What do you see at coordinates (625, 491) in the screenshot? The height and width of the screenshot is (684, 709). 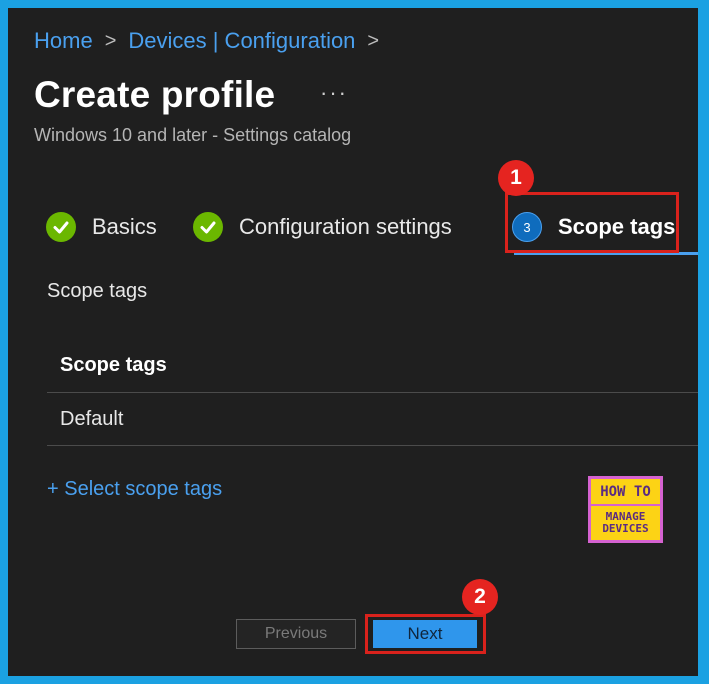 I see `logo-line-1: HOW TO` at bounding box center [625, 491].